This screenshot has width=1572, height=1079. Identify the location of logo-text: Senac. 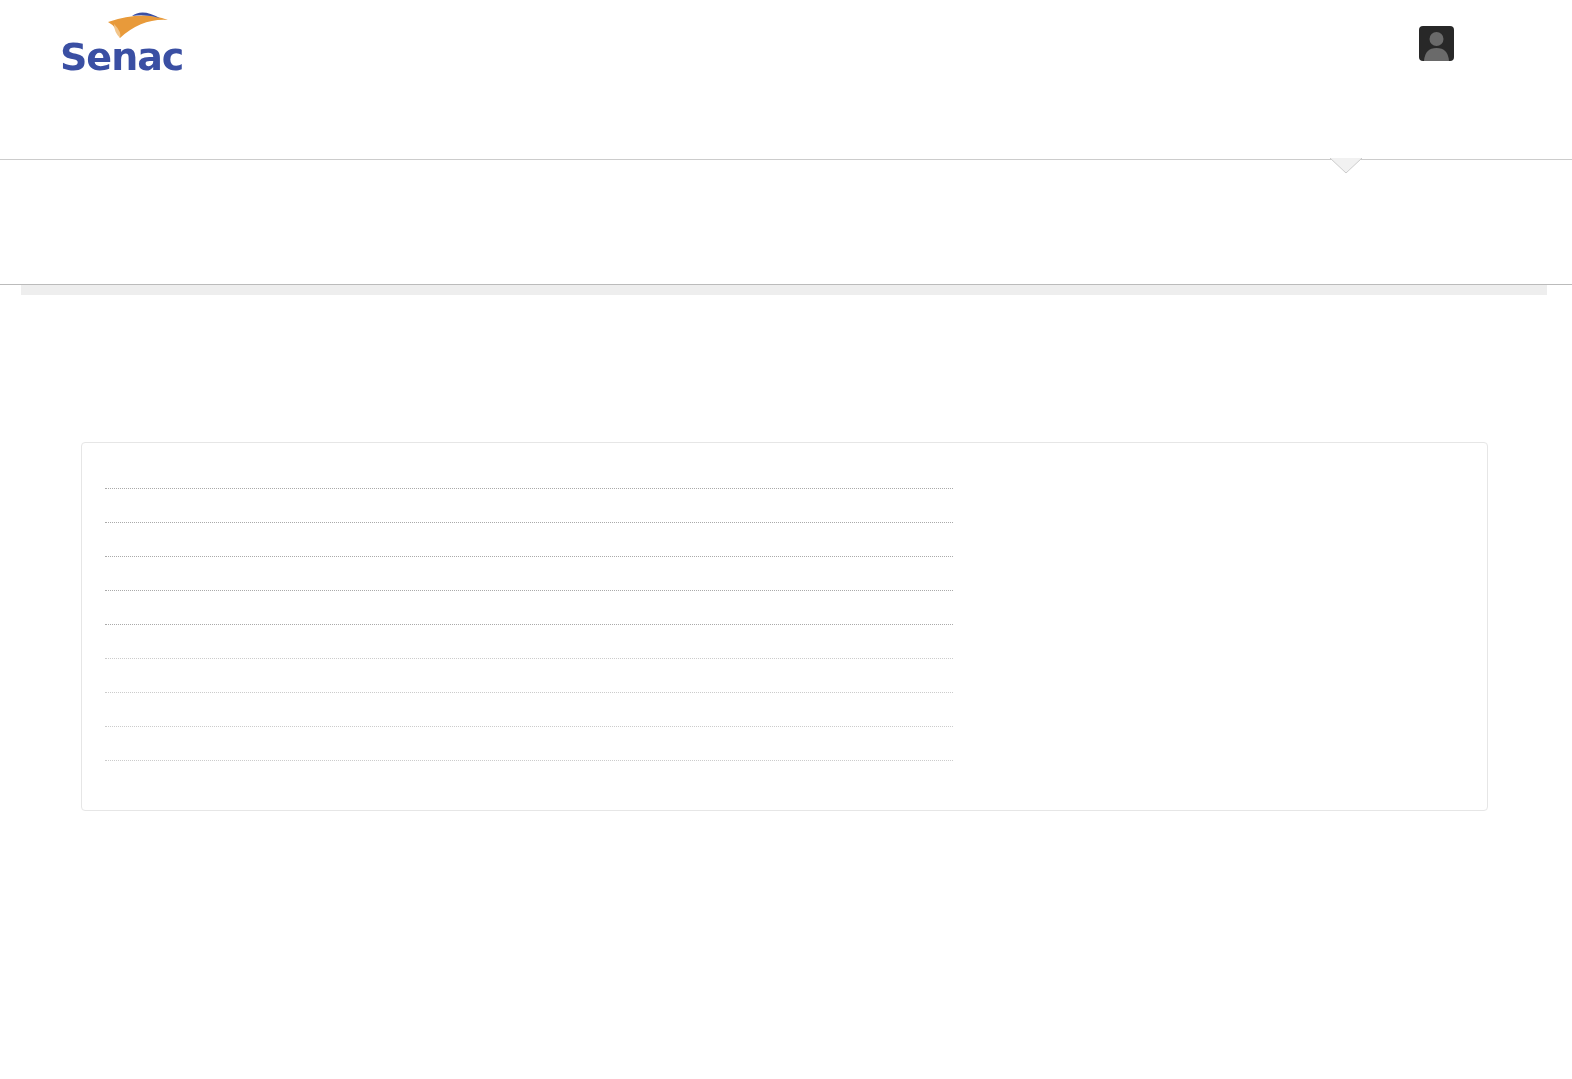
(122, 57).